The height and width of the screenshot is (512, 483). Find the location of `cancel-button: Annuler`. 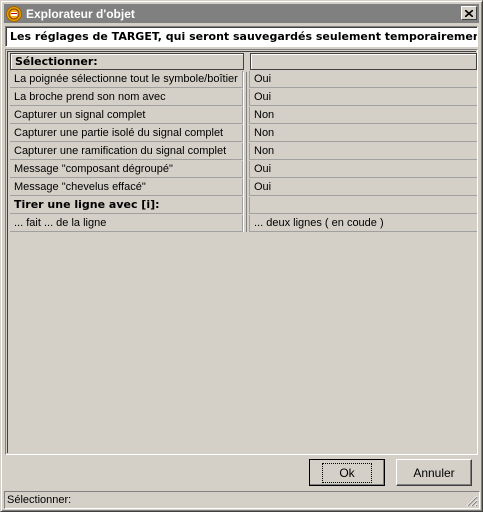

cancel-button: Annuler is located at coordinates (434, 472).